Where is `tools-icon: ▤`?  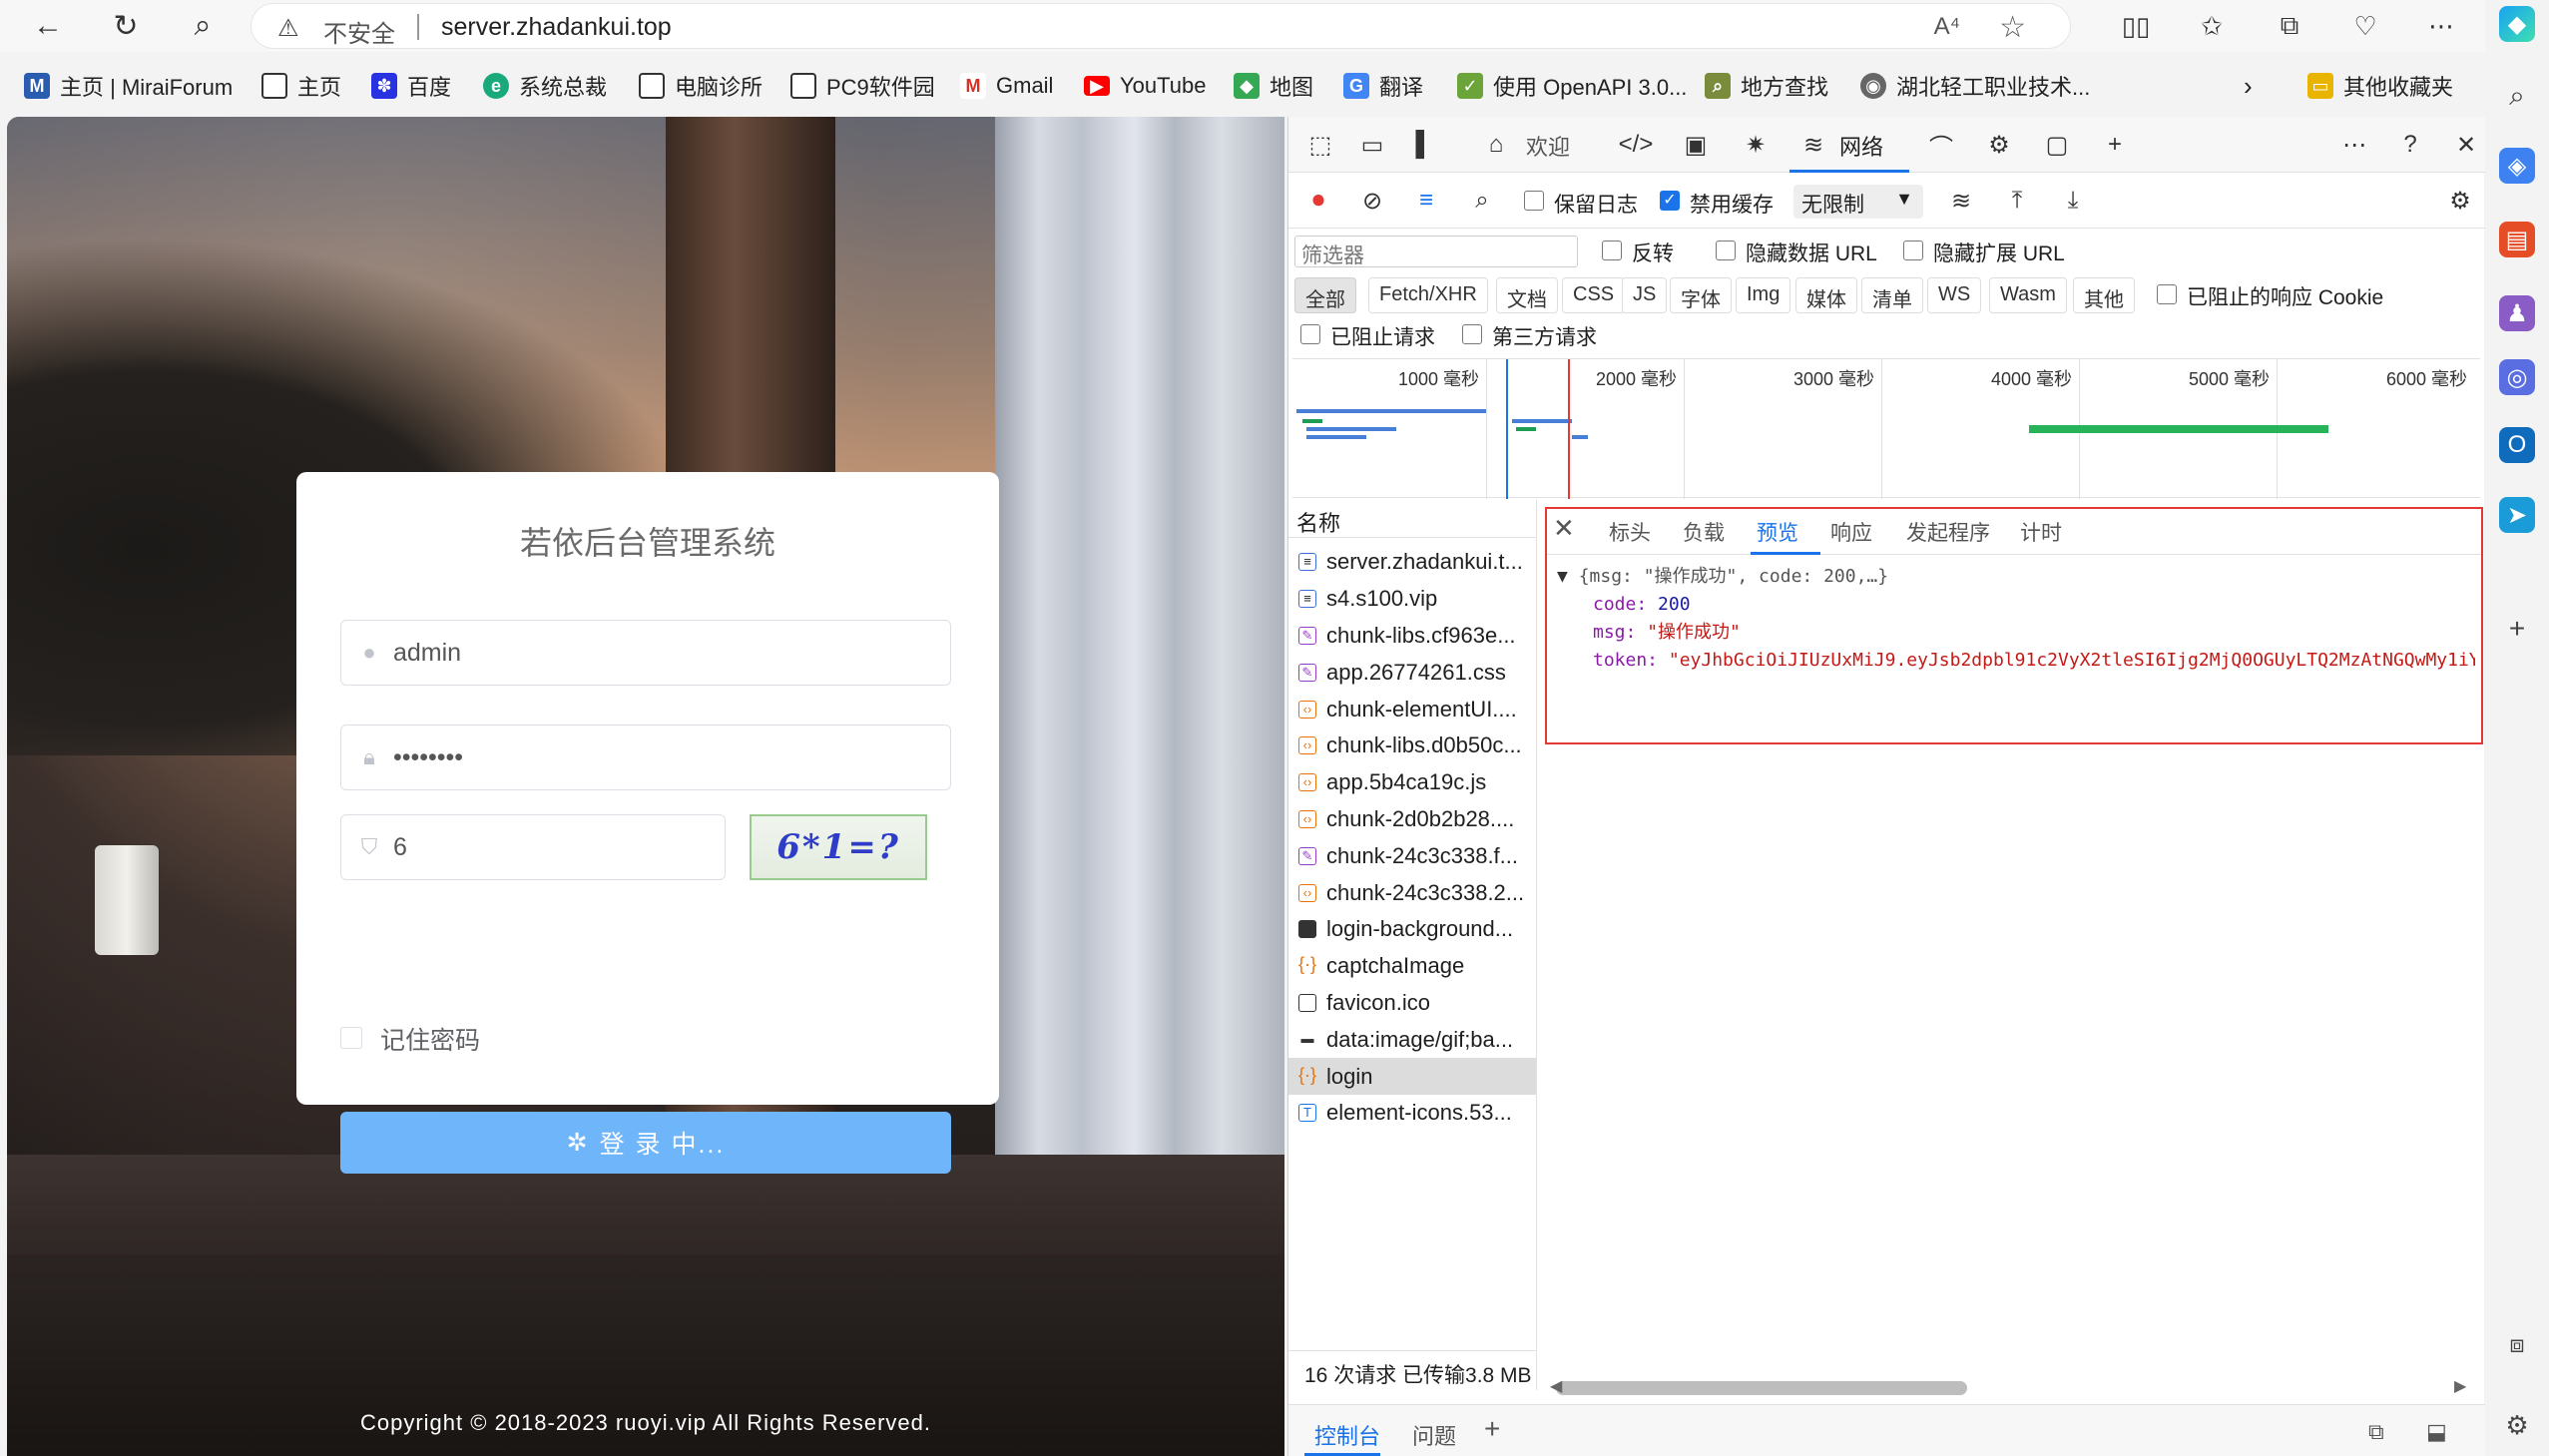 tools-icon: ▤ is located at coordinates (2517, 239).